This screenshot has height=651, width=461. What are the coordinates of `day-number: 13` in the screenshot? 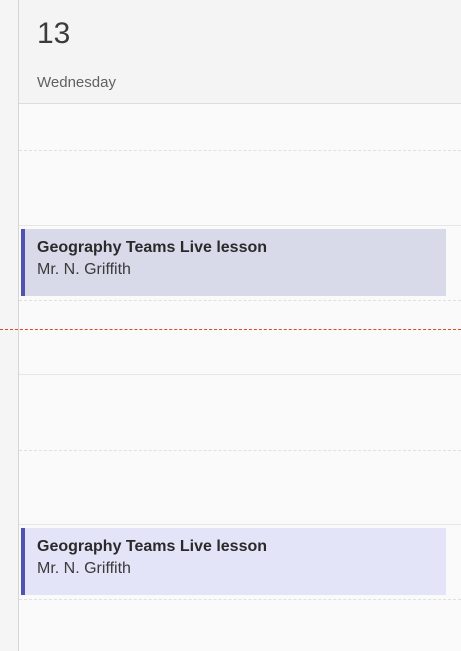 It's located at (54, 33).